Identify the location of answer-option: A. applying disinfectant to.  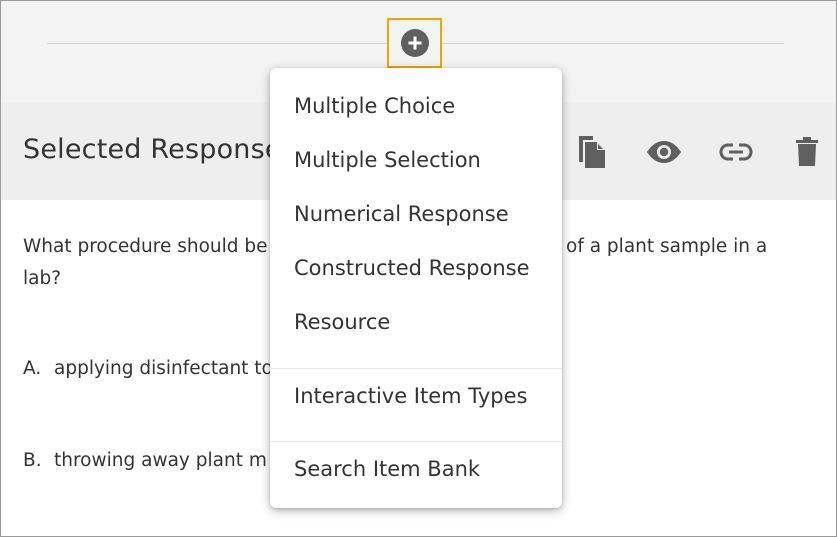
(148, 368).